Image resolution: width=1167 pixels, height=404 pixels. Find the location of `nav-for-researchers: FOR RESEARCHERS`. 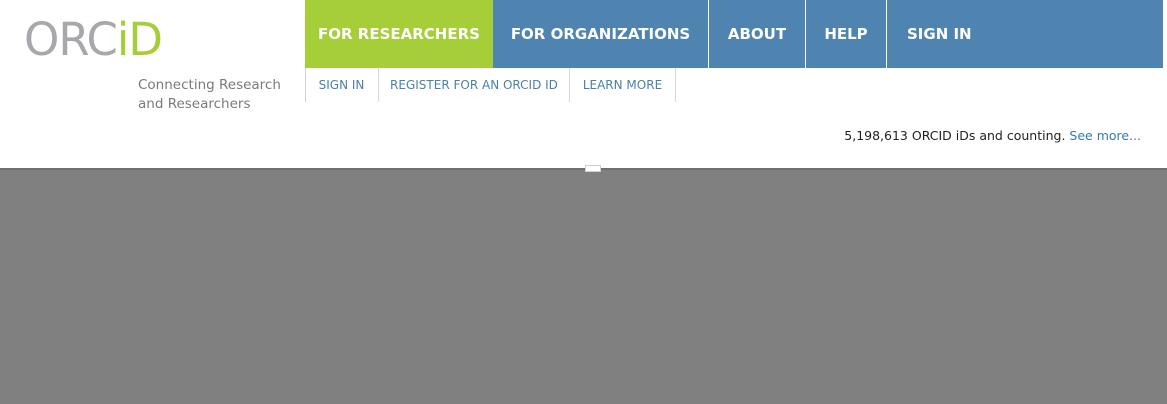

nav-for-researchers: FOR RESEARCHERS is located at coordinates (399, 34).